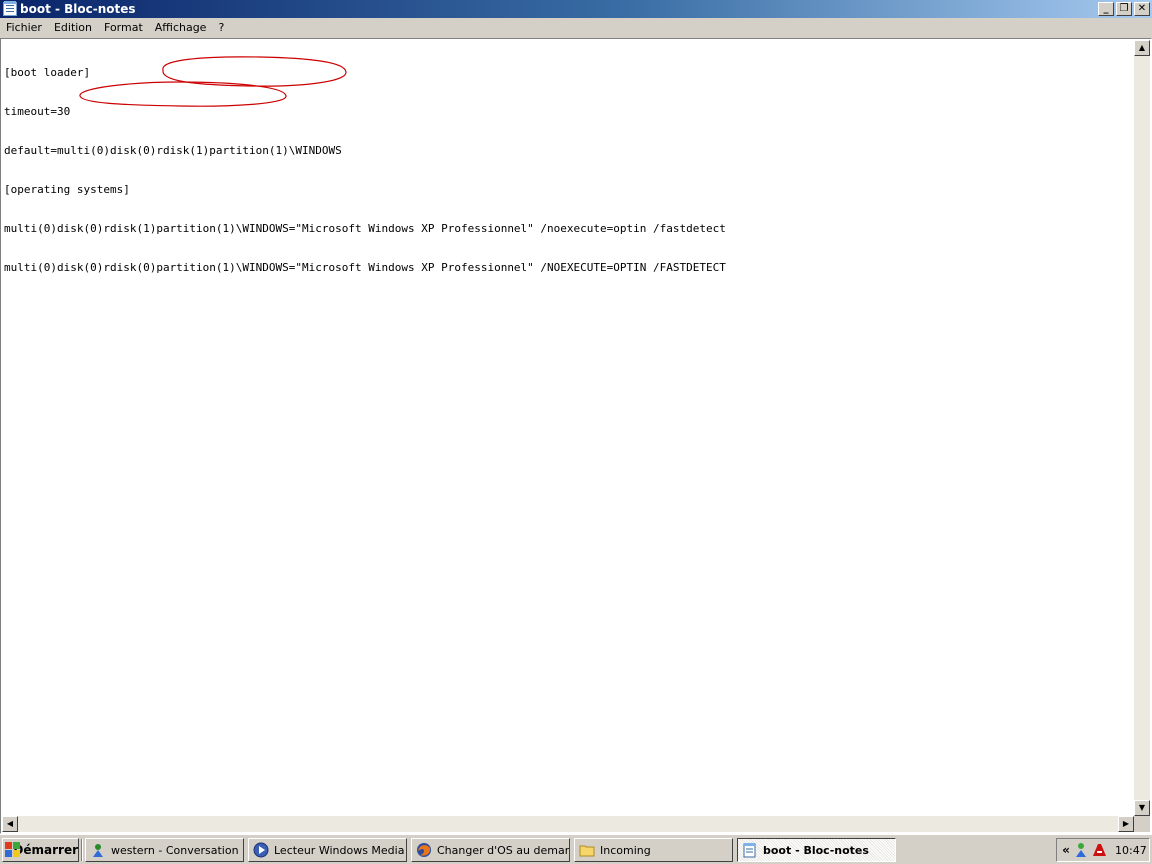  What do you see at coordinates (82, 850) in the screenshot?
I see `taskbar-separator` at bounding box center [82, 850].